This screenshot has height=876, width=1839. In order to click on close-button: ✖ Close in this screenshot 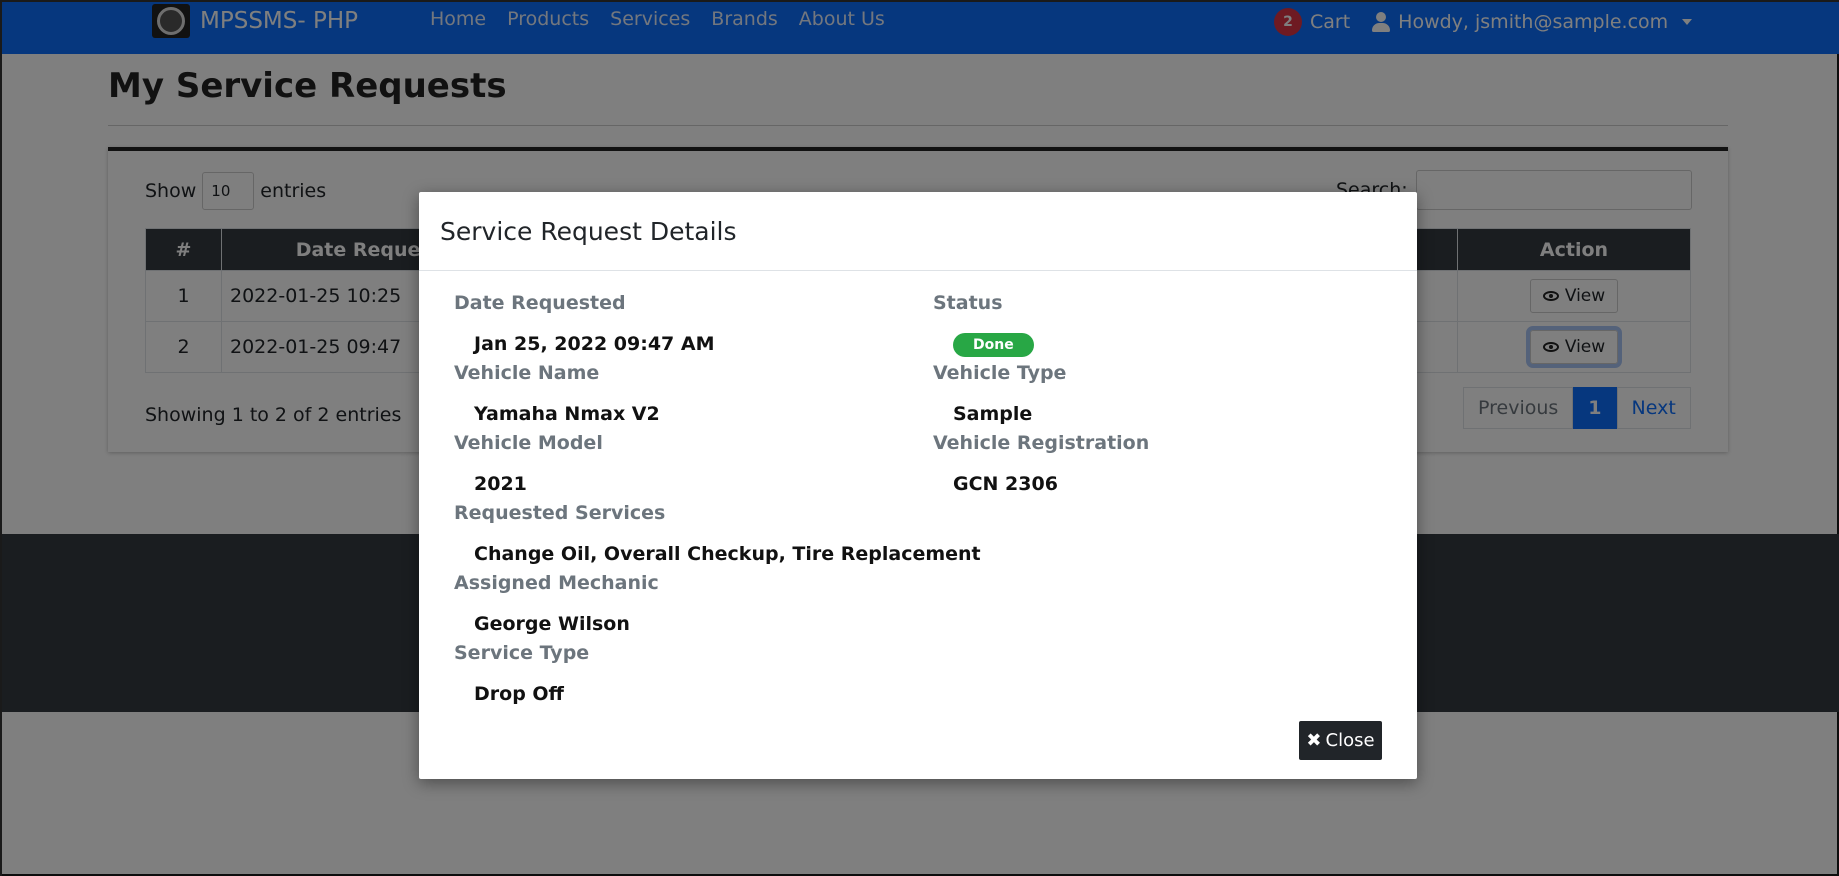, I will do `click(1340, 740)`.